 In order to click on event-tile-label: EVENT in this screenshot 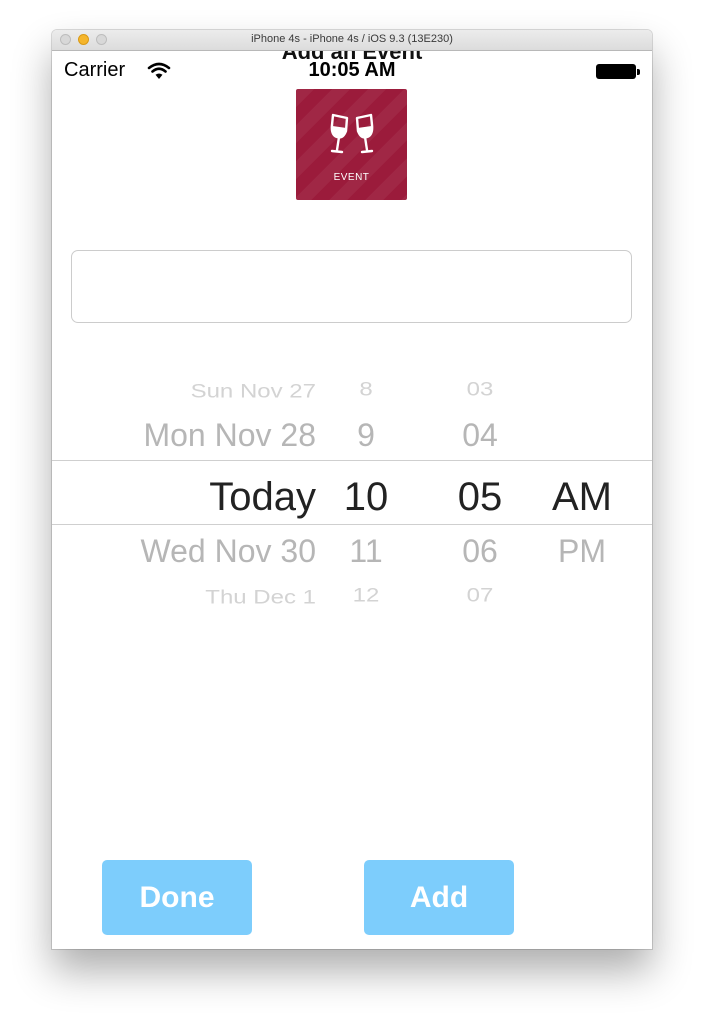, I will do `click(351, 177)`.